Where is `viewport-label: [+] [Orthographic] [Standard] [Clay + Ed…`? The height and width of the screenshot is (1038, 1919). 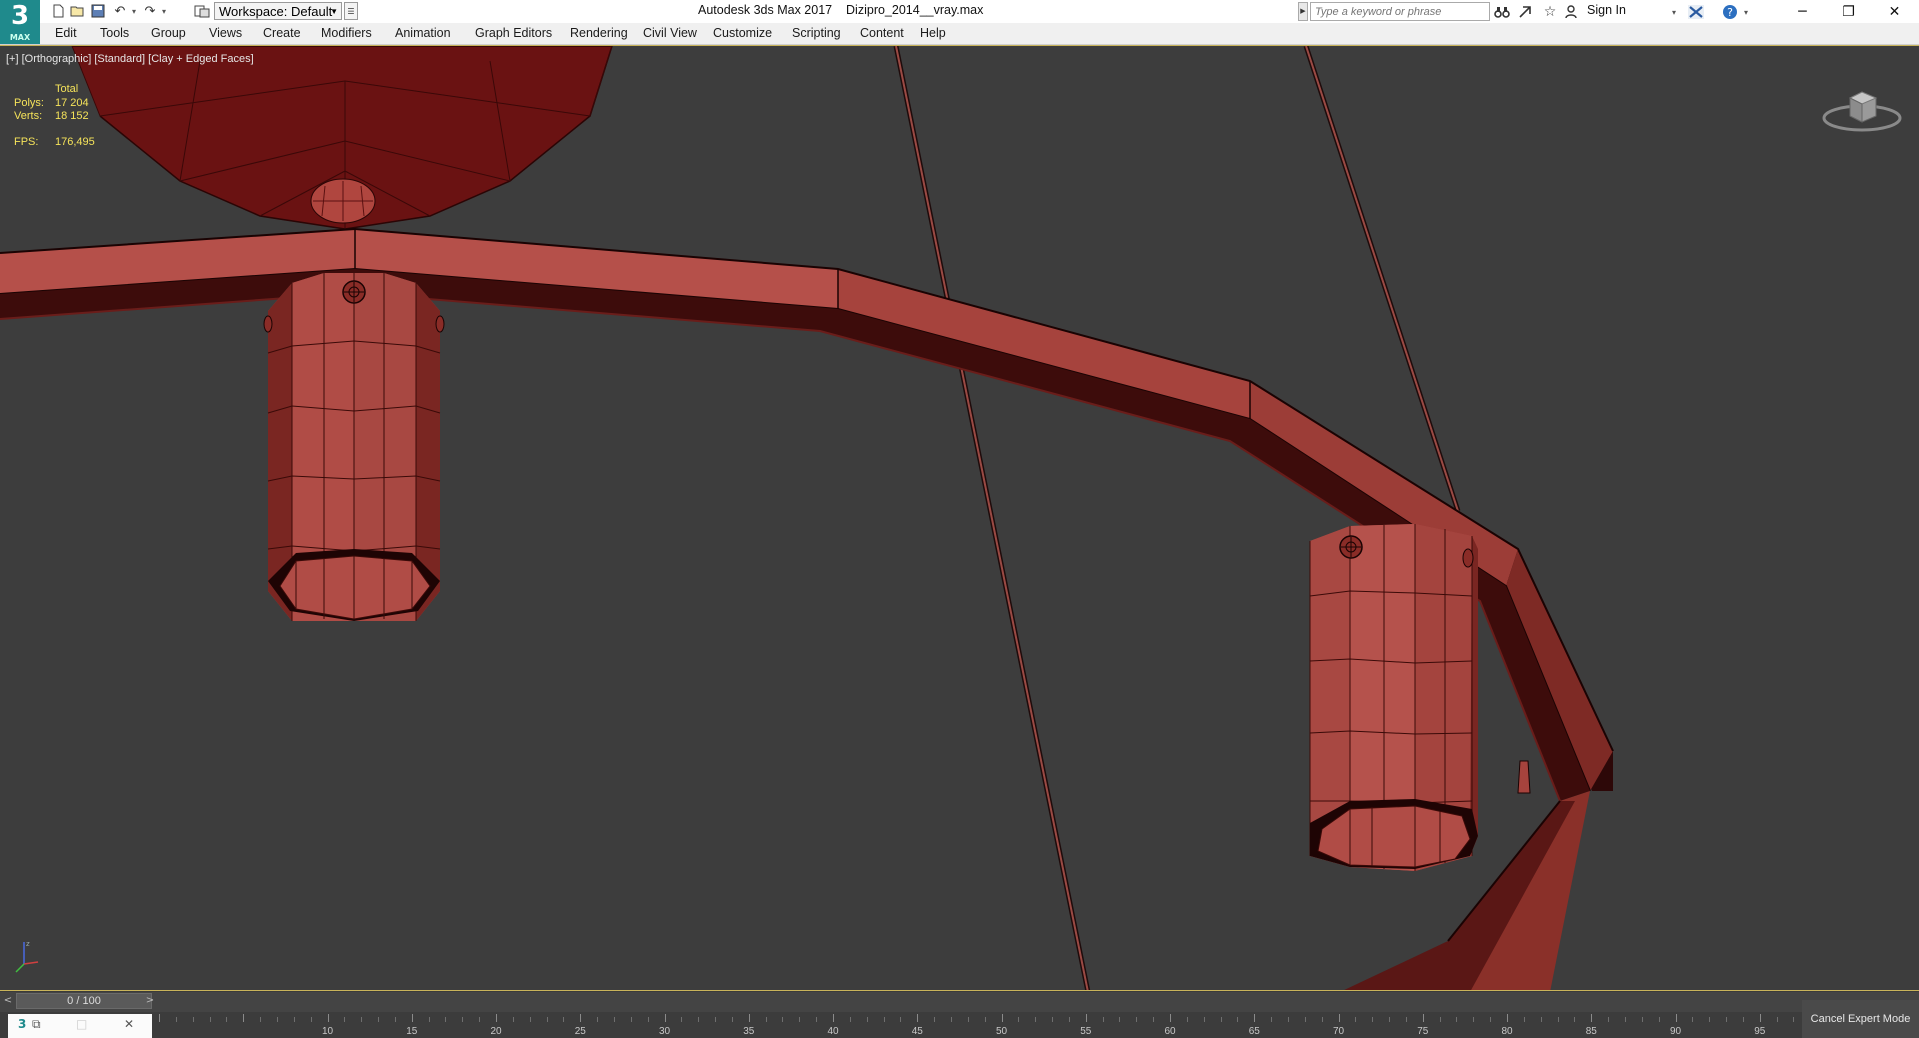 viewport-label: [+] [Orthographic] [Standard] [Clay + Ed… is located at coordinates (130, 59).